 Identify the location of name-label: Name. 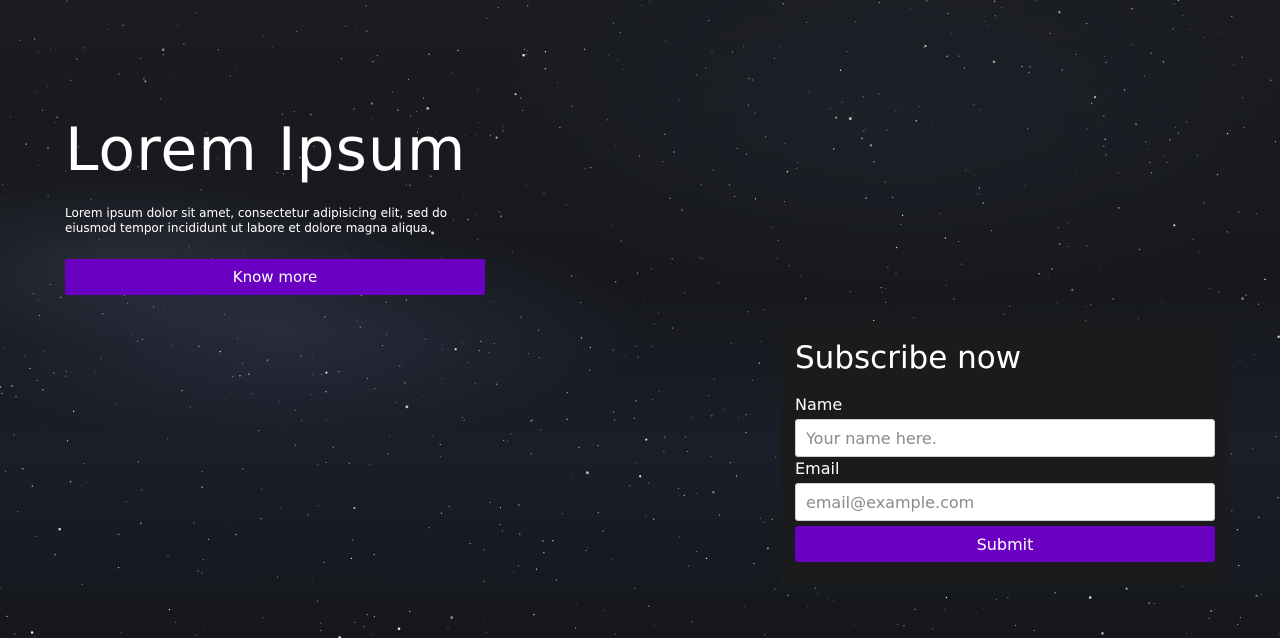
(819, 404).